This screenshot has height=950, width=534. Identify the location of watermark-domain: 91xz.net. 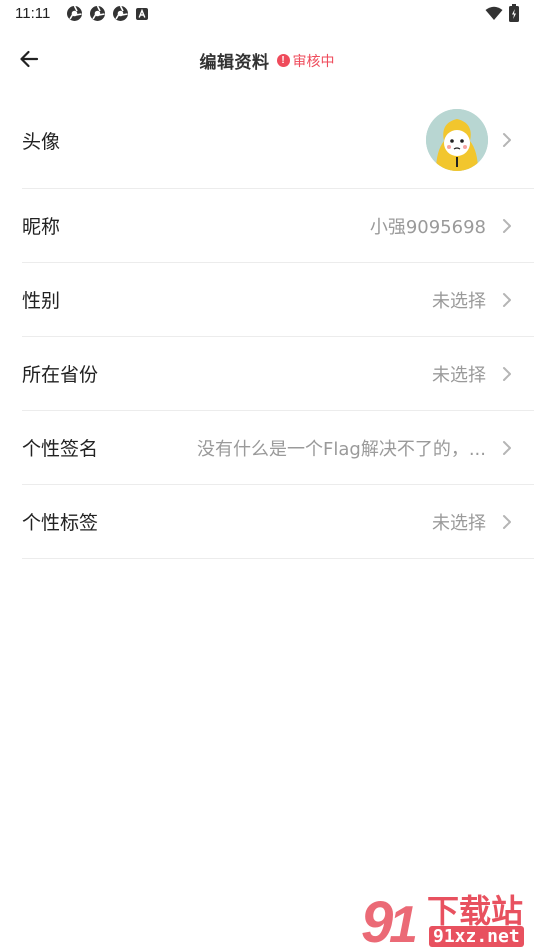
(476, 936).